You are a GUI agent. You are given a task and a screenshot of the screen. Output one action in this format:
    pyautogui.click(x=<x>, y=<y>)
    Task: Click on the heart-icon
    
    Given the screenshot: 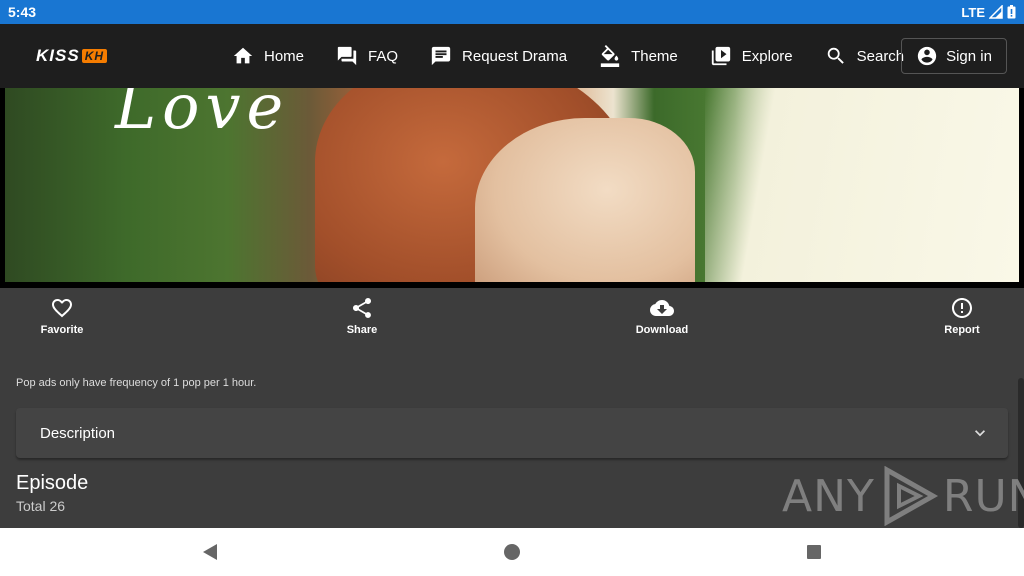 What is the action you would take?
    pyautogui.click(x=62, y=308)
    